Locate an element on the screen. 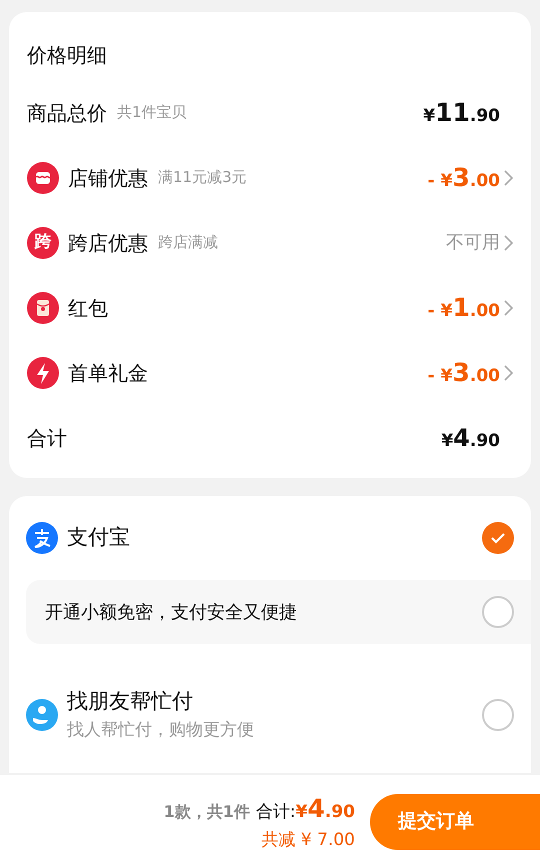  price: - ¥1.00 is located at coordinates (464, 308).